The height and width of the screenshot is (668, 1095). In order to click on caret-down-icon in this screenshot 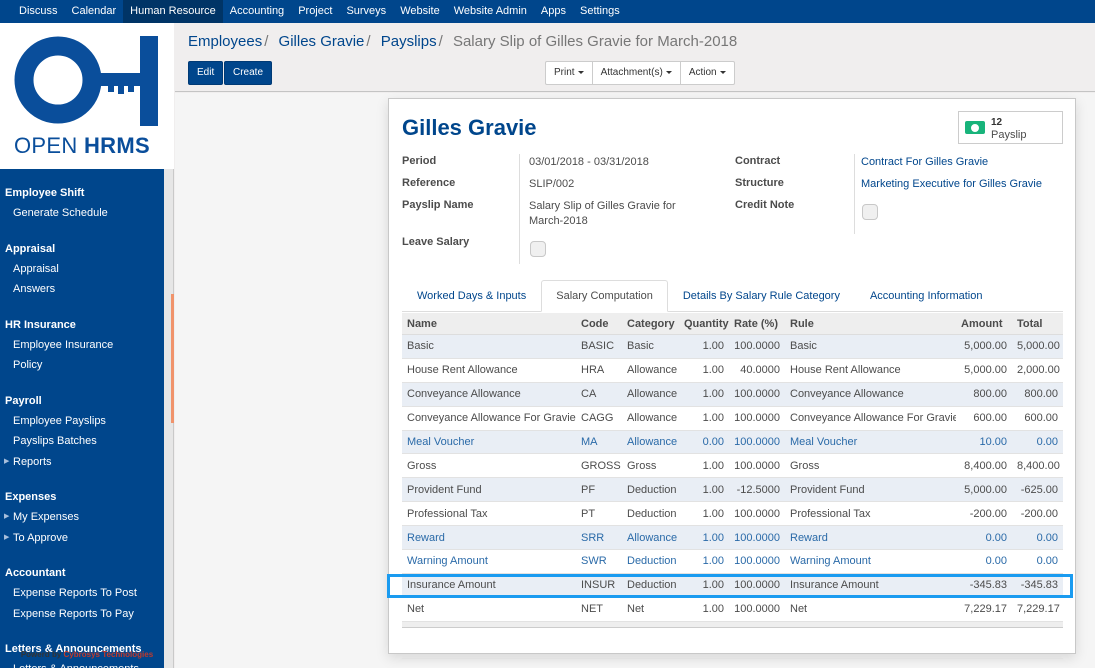, I will do `click(668, 72)`.